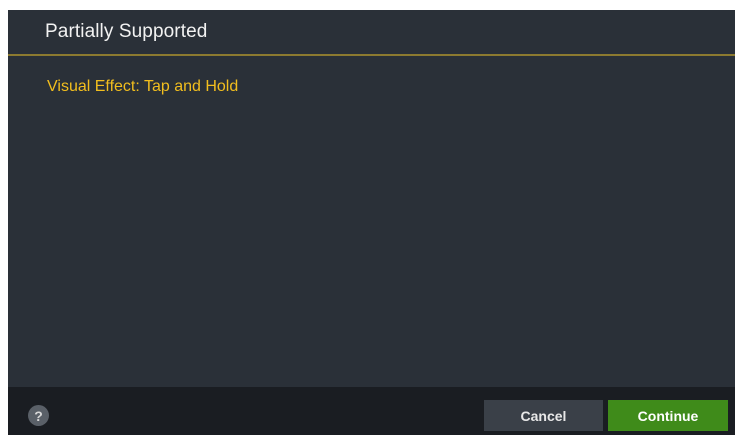 The width and height of the screenshot is (735, 435). What do you see at coordinates (143, 86) in the screenshot?
I see `unsupported-feature-message: Visual Effect: Tap and Hold` at bounding box center [143, 86].